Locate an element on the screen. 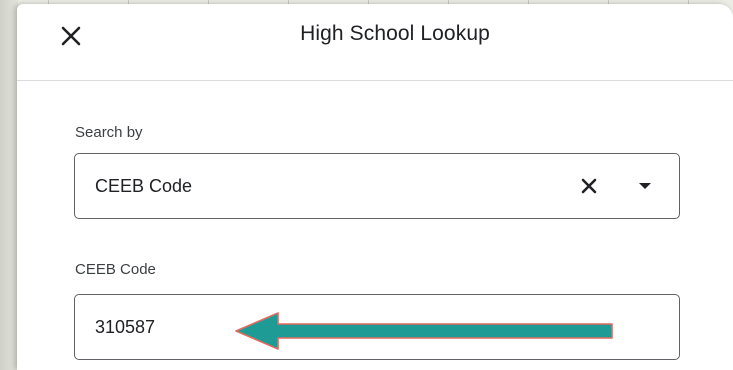 The height and width of the screenshot is (370, 733). search-by-label: Search by is located at coordinates (109, 132).